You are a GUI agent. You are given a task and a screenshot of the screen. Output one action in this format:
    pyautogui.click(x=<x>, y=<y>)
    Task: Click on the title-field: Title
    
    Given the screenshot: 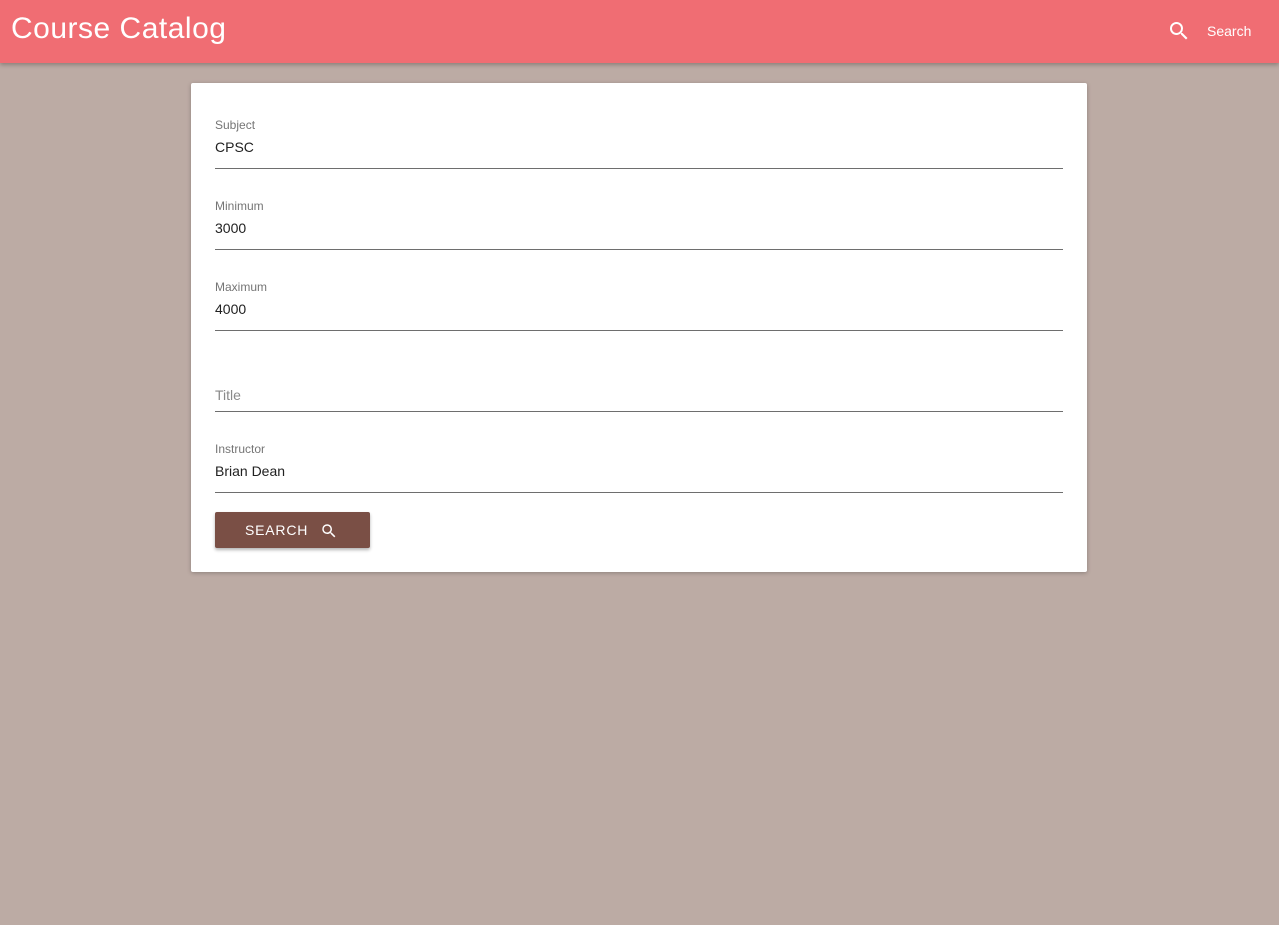 What is the action you would take?
    pyautogui.click(x=639, y=386)
    